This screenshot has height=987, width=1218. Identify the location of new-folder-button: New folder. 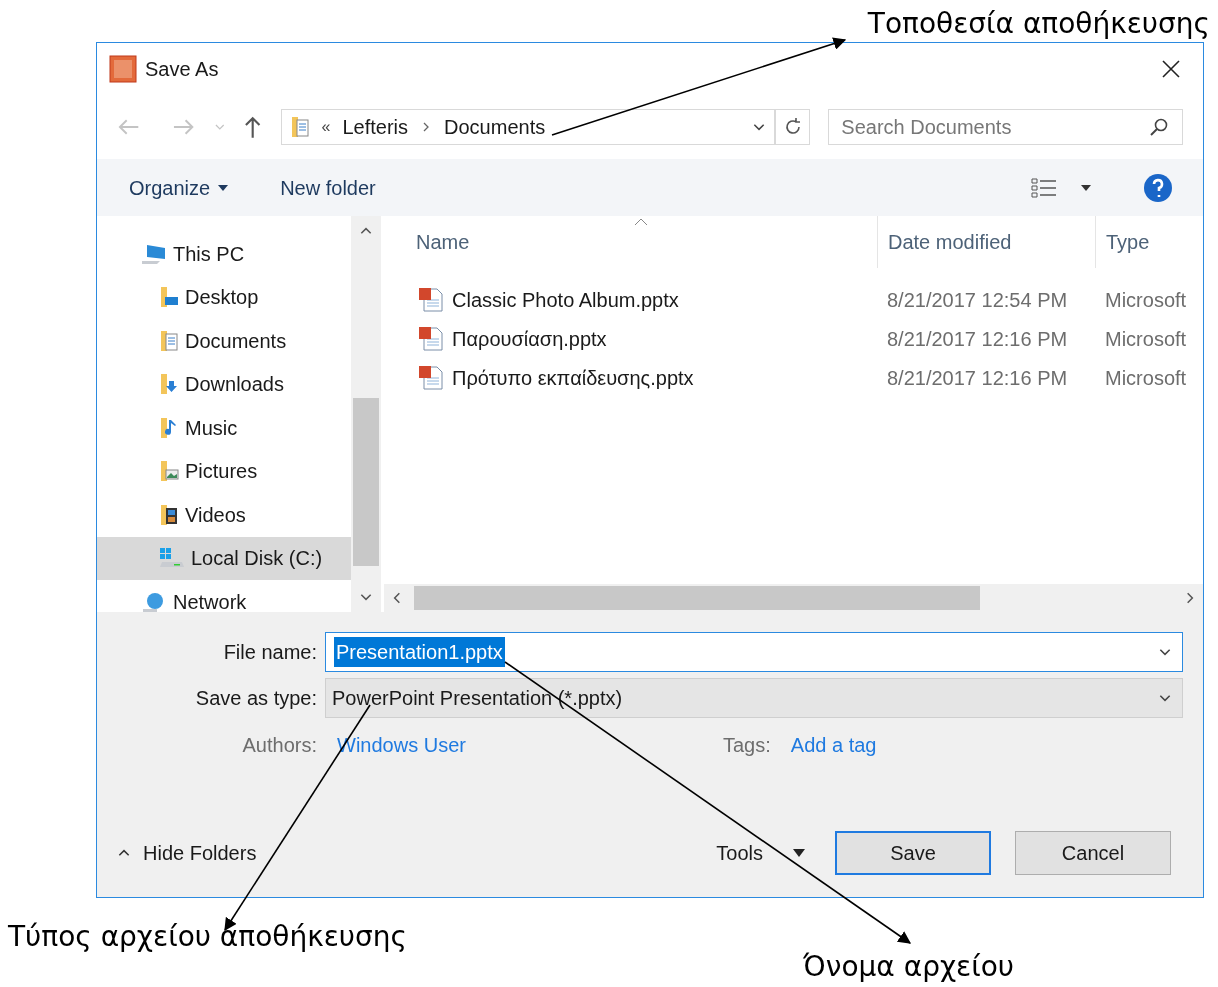
(328, 187).